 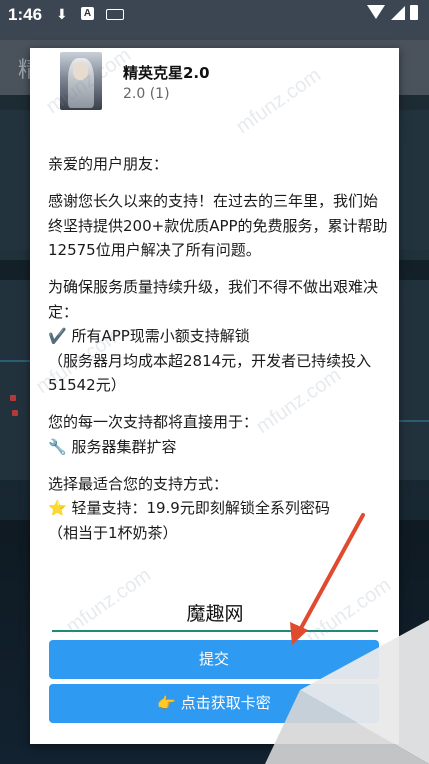 I want to click on app-version: 2.0 (1), so click(x=146, y=94).